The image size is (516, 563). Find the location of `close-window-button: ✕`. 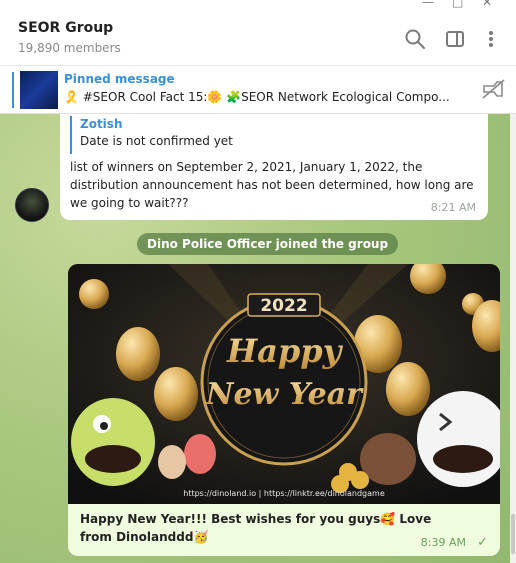

close-window-button: ✕ is located at coordinates (487, 4).